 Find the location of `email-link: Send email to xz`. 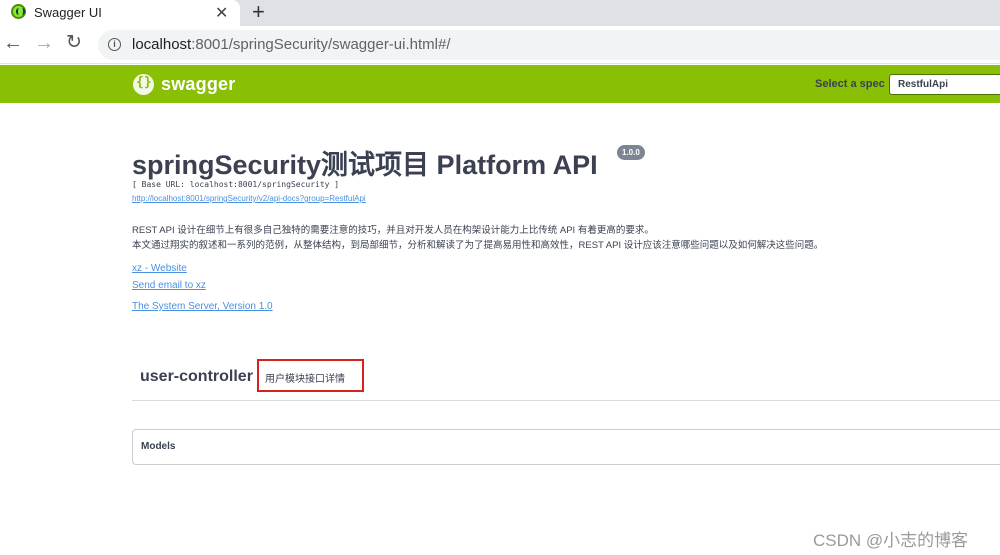

email-link: Send email to xz is located at coordinates (169, 285).